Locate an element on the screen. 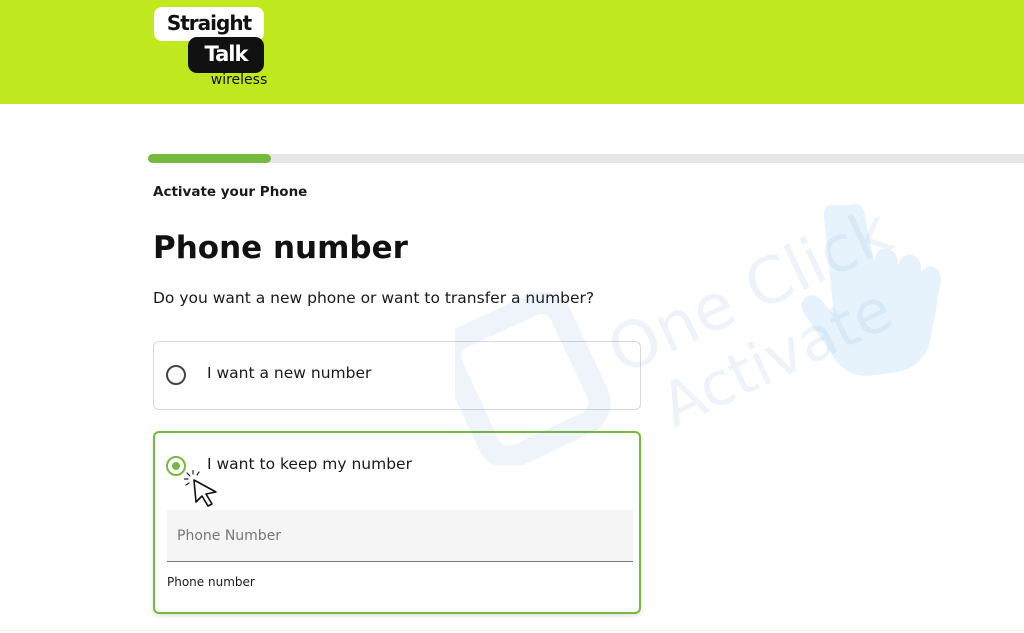 Image resolution: width=1024 pixels, height=633 pixels. watermark-line2: Activate is located at coordinates (777, 357).